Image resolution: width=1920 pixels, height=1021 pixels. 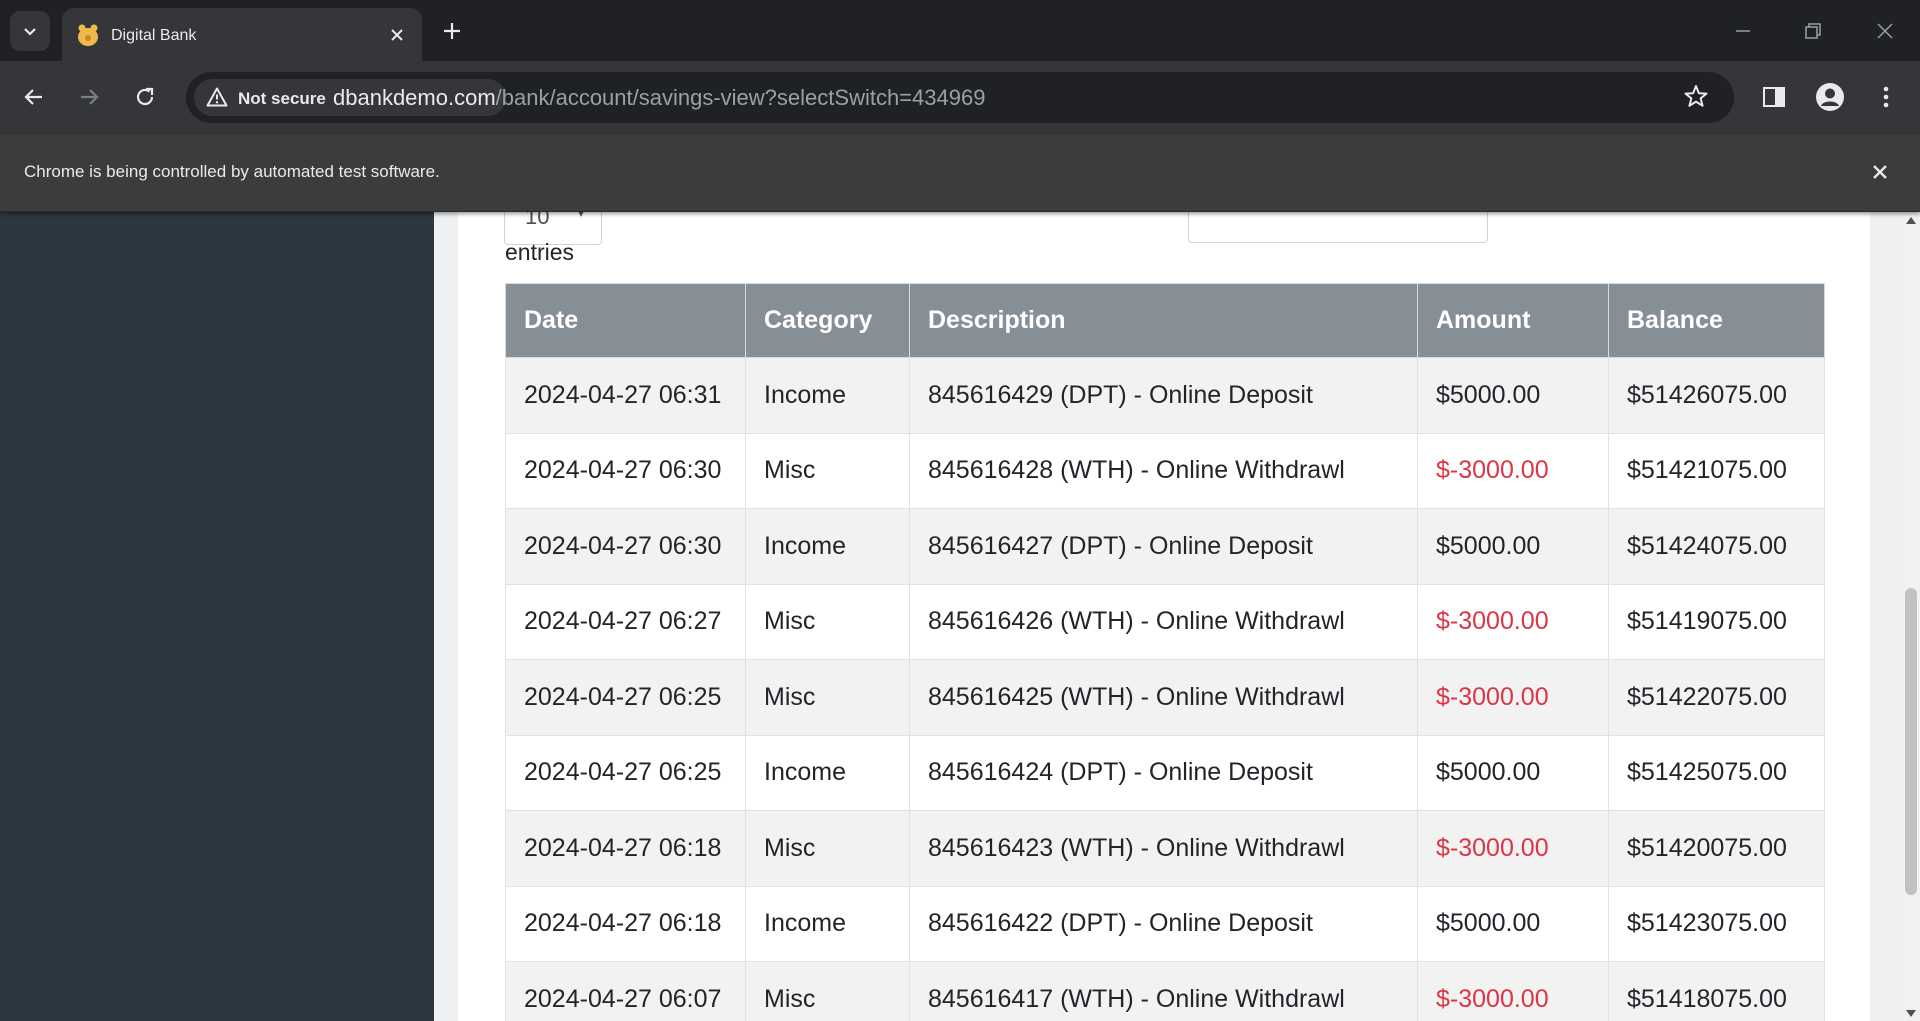 I want to click on column-header-description: Description, so click(x=1163, y=320).